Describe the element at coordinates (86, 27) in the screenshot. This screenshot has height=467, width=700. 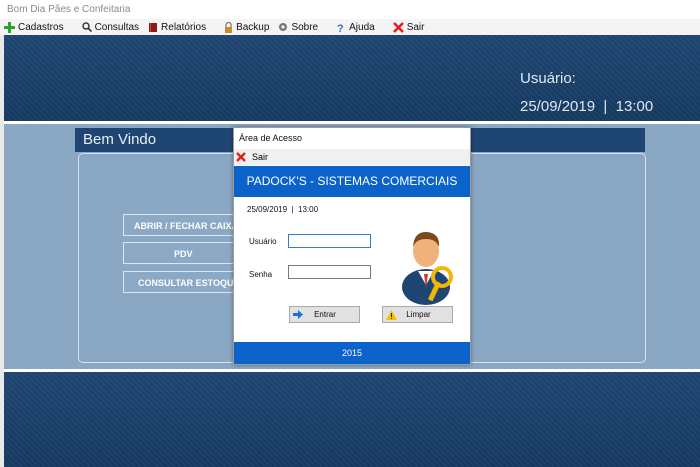
I see `magnifier-icon` at that location.